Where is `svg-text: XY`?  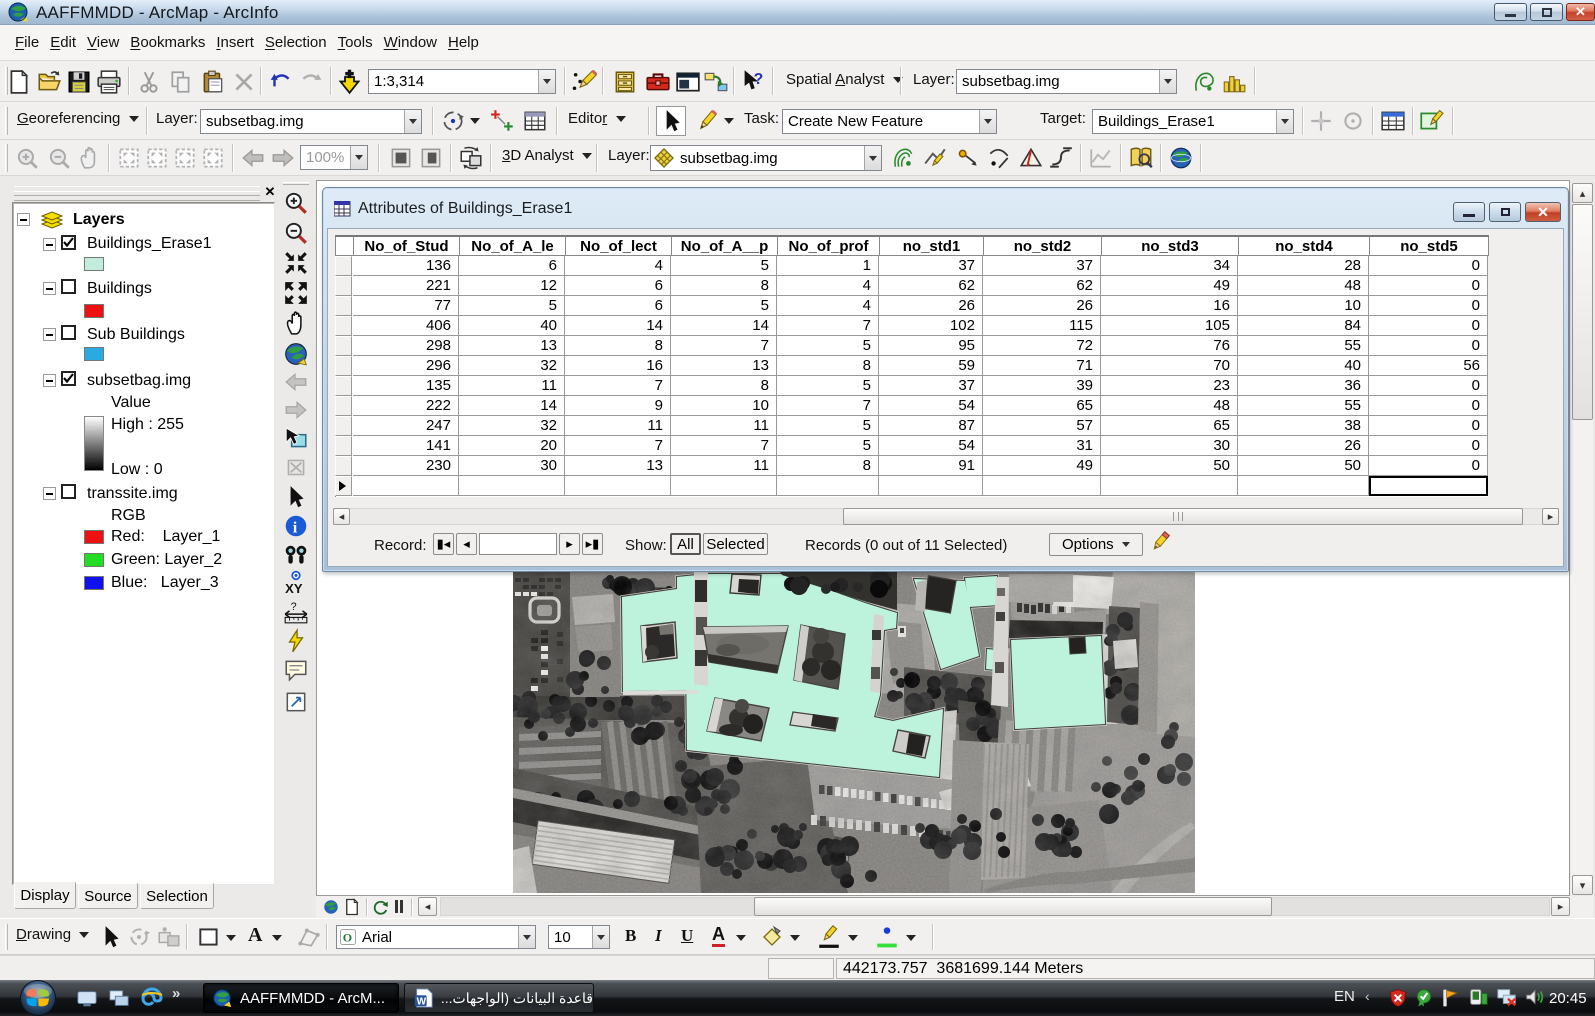
svg-text: XY is located at coordinates (294, 588).